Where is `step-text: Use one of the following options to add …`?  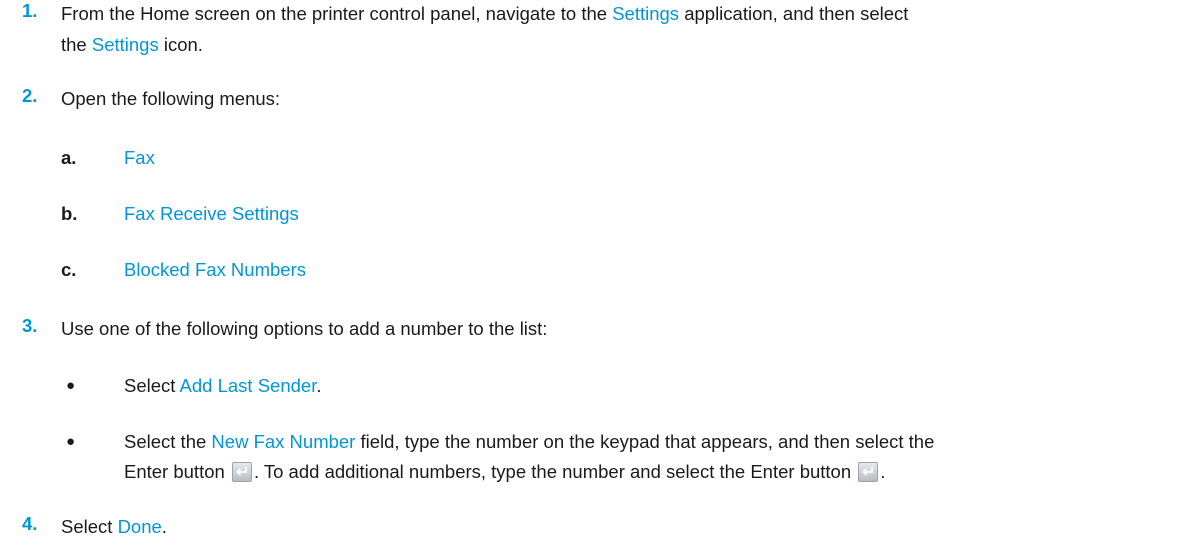
step-text: Use one of the following options to add … is located at coordinates (304, 328).